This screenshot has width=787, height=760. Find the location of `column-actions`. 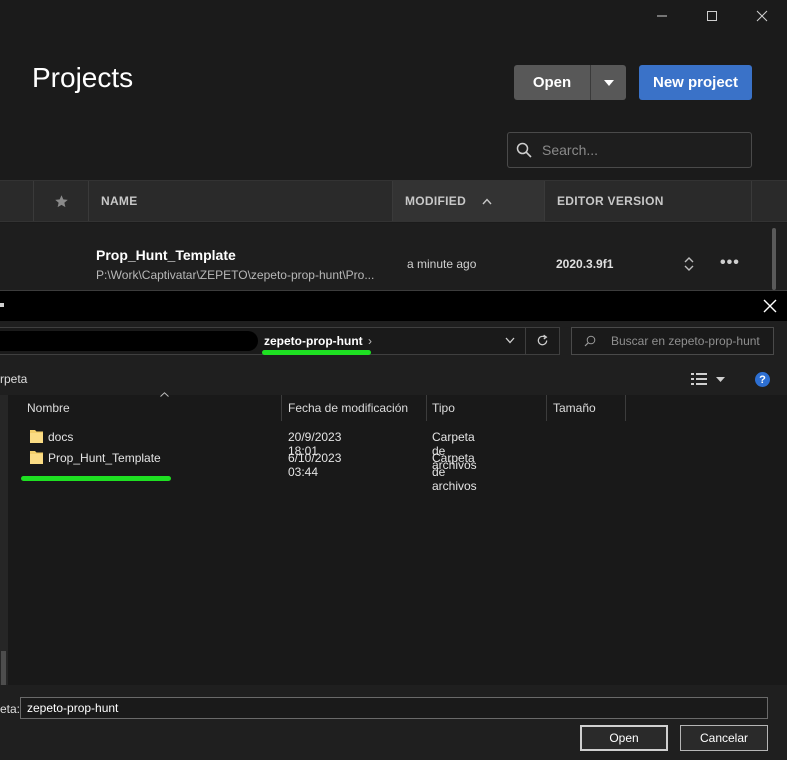

column-actions is located at coordinates (769, 201).